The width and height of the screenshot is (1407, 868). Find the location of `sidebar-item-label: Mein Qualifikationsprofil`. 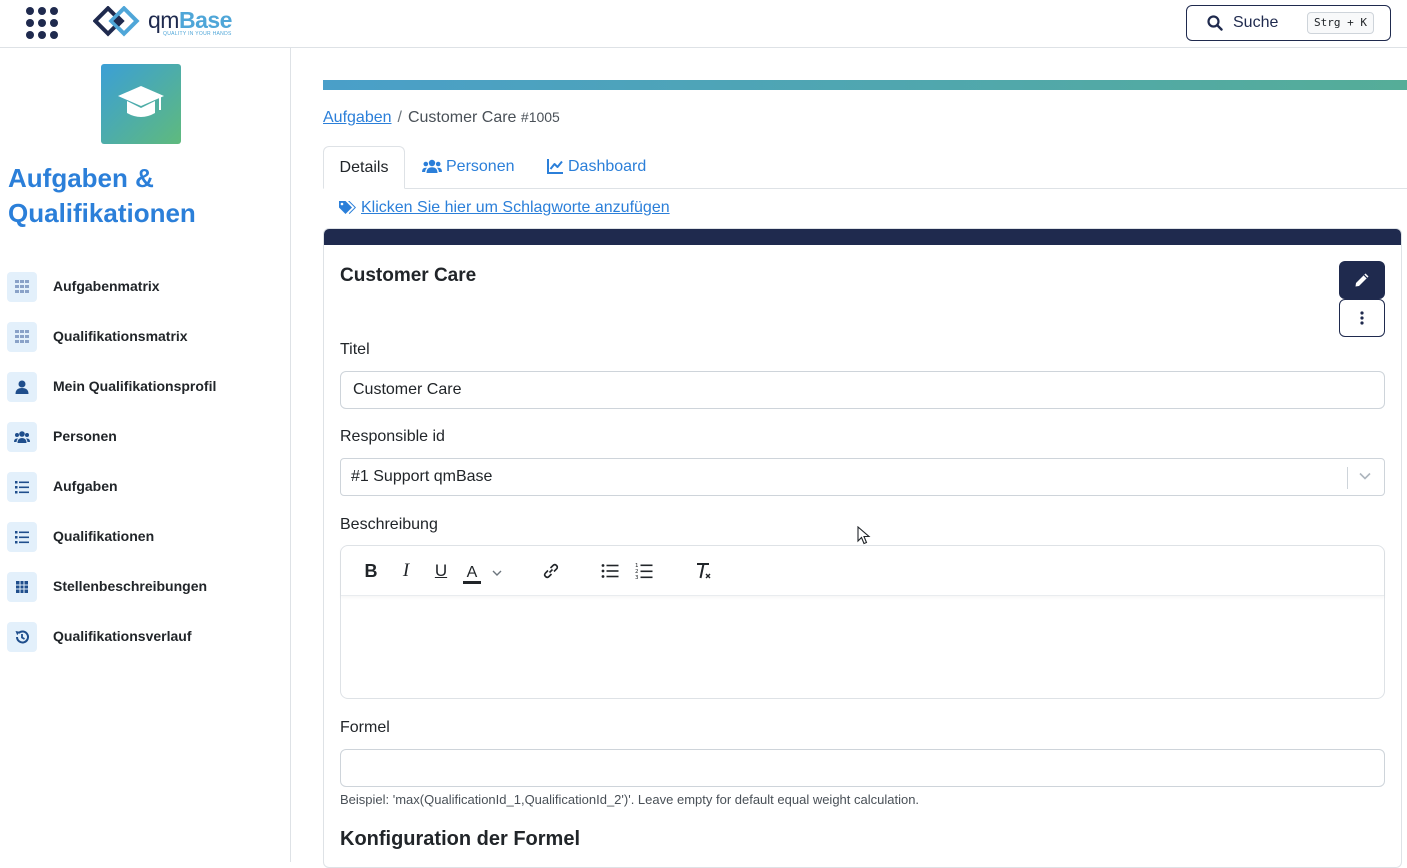

sidebar-item-label: Mein Qualifikationsprofil is located at coordinates (135, 386).